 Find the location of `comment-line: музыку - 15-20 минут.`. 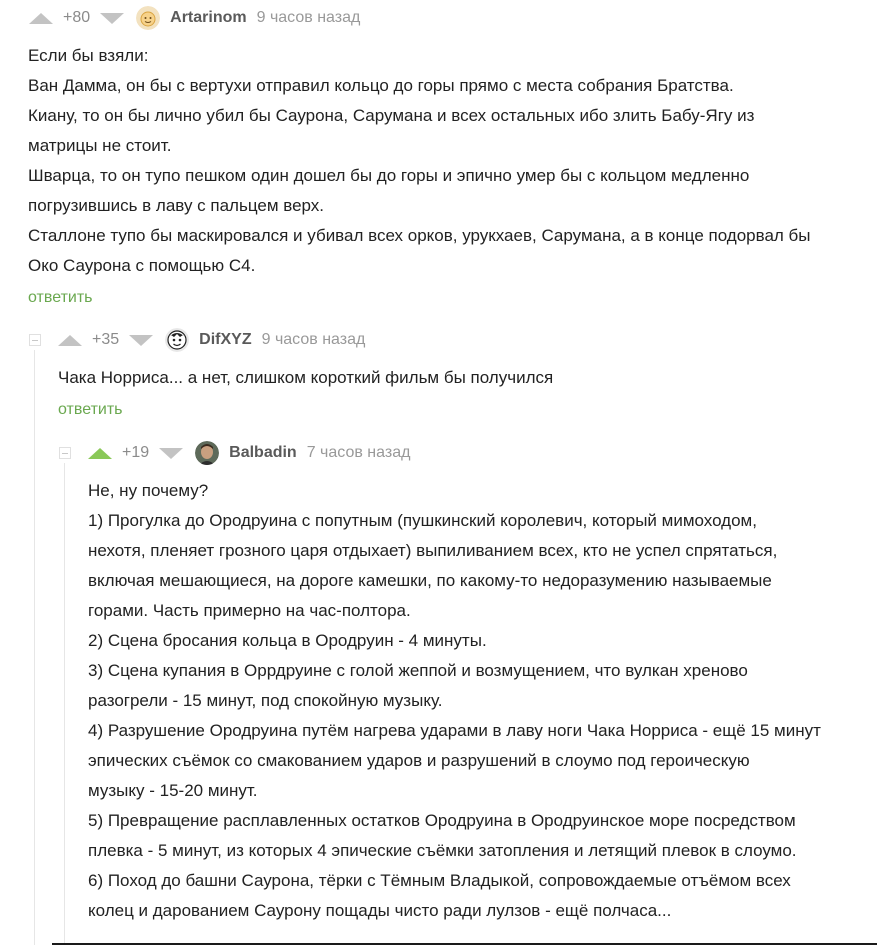

comment-line: музыку - 15-20 минут. is located at coordinates (173, 790).